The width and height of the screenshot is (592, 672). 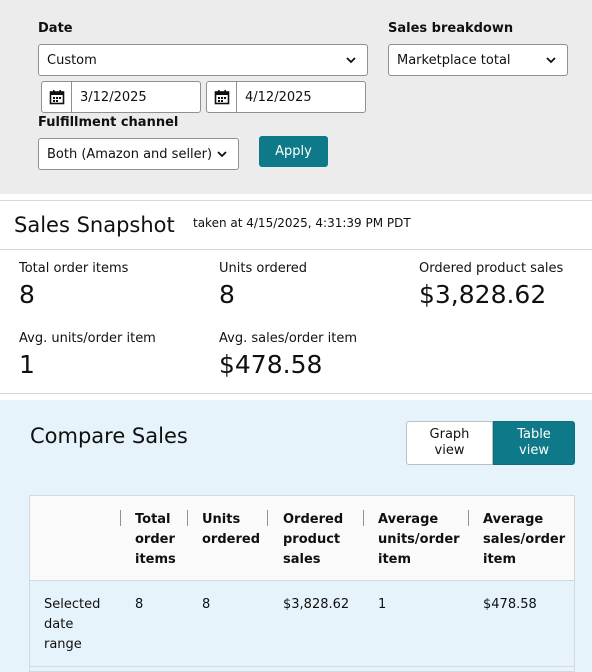 I want to click on fulfillment-select: Both (Amazon and seller), so click(x=138, y=154).